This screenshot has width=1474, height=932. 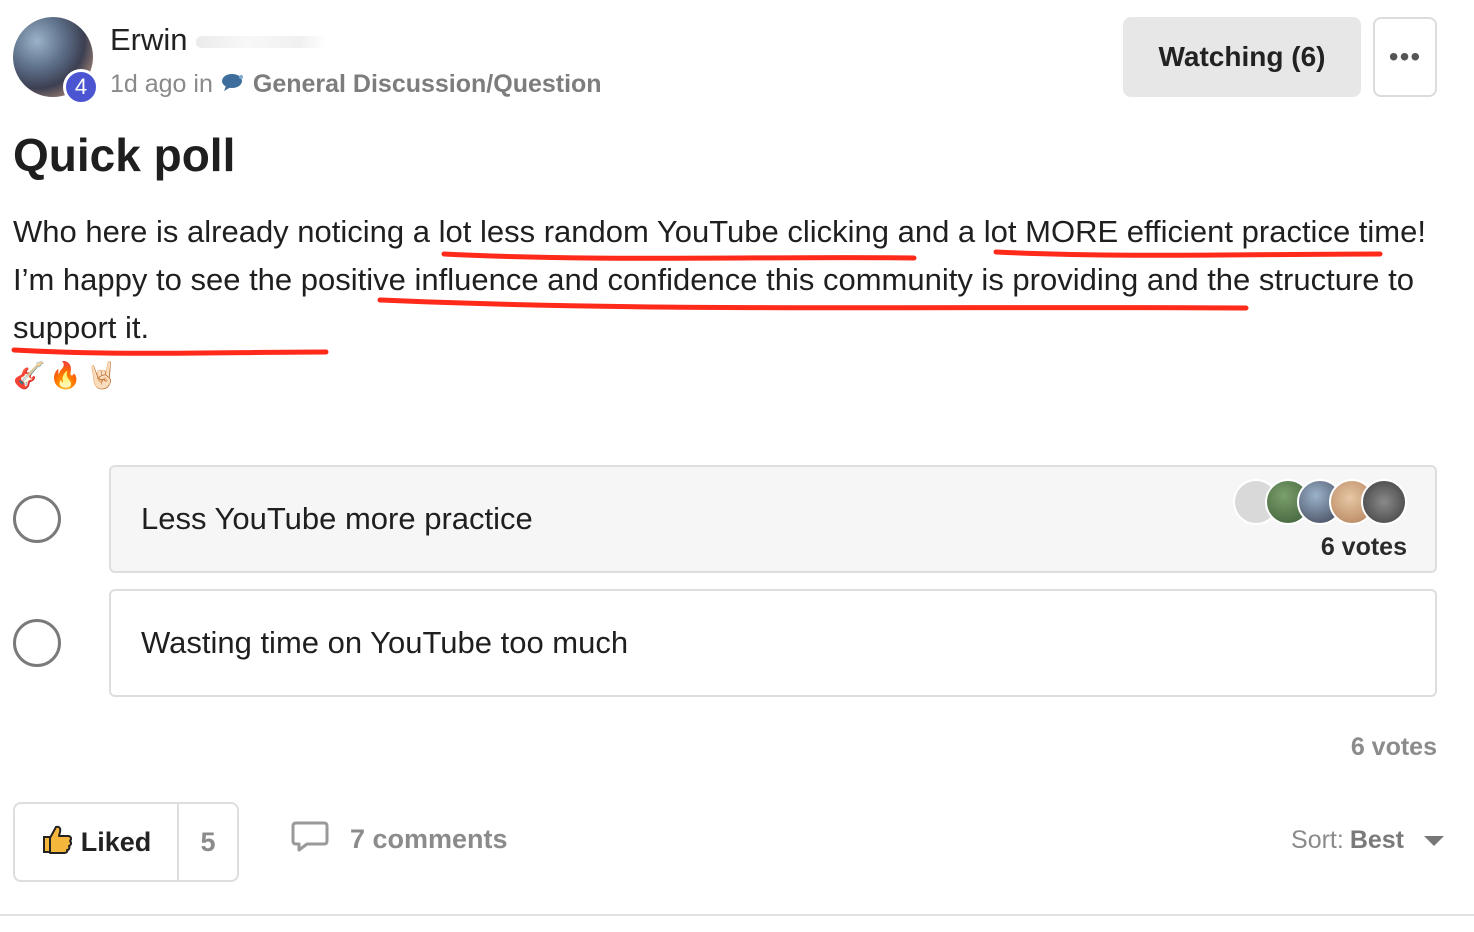 I want to click on more-options-button: •••, so click(x=1405, y=57).